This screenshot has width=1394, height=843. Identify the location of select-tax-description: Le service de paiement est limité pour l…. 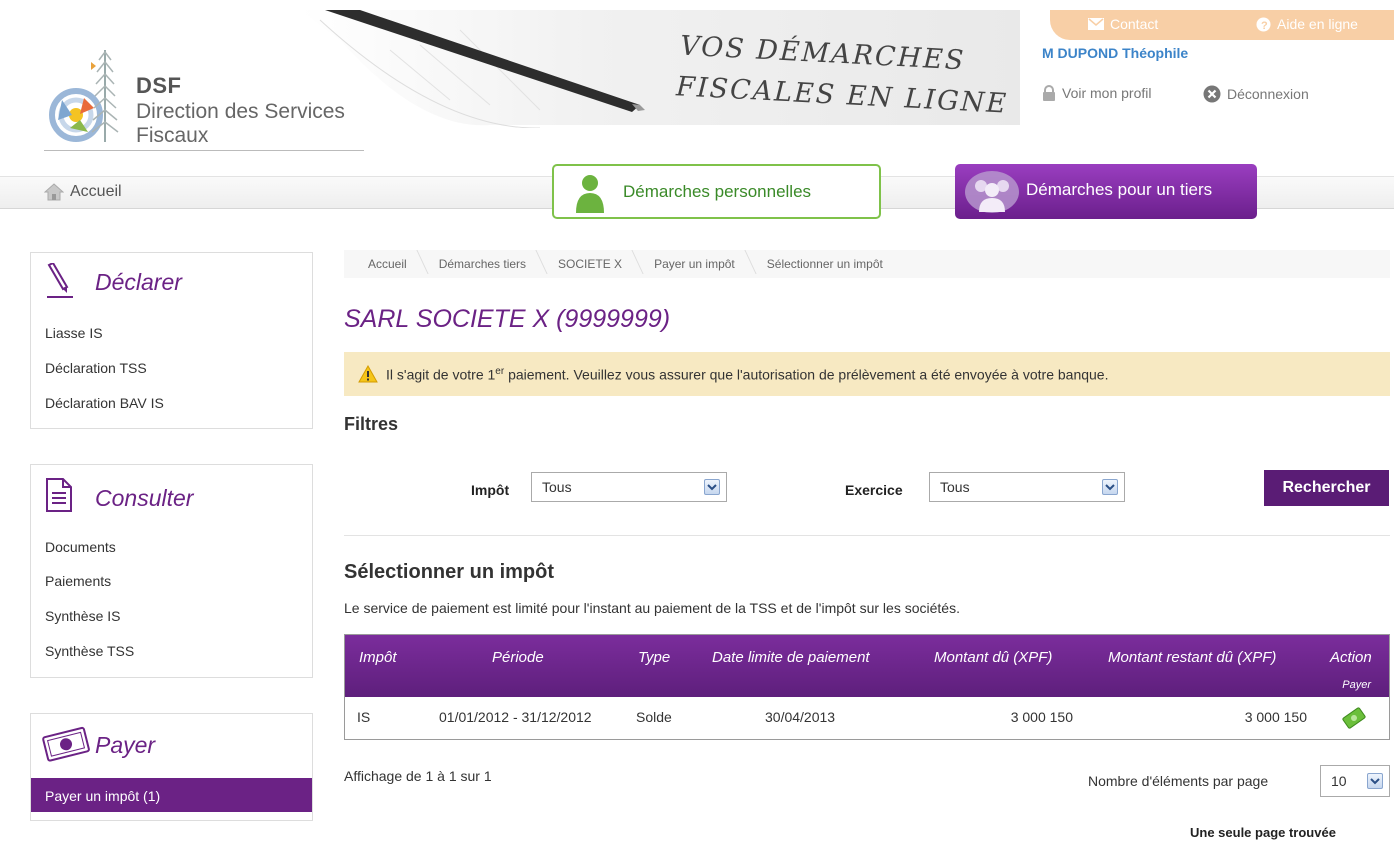
(652, 608).